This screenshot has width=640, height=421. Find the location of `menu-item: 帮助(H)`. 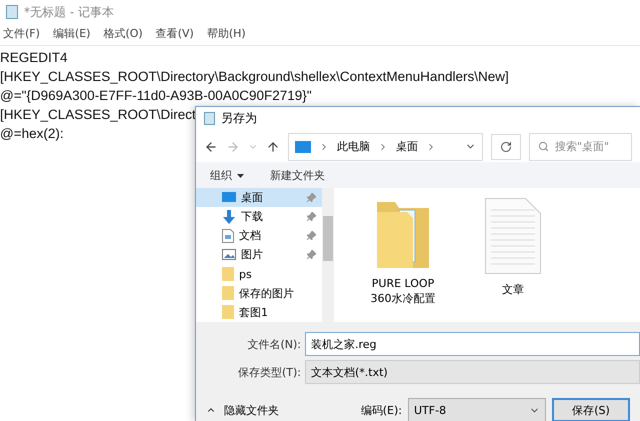

menu-item: 帮助(H) is located at coordinates (226, 33).